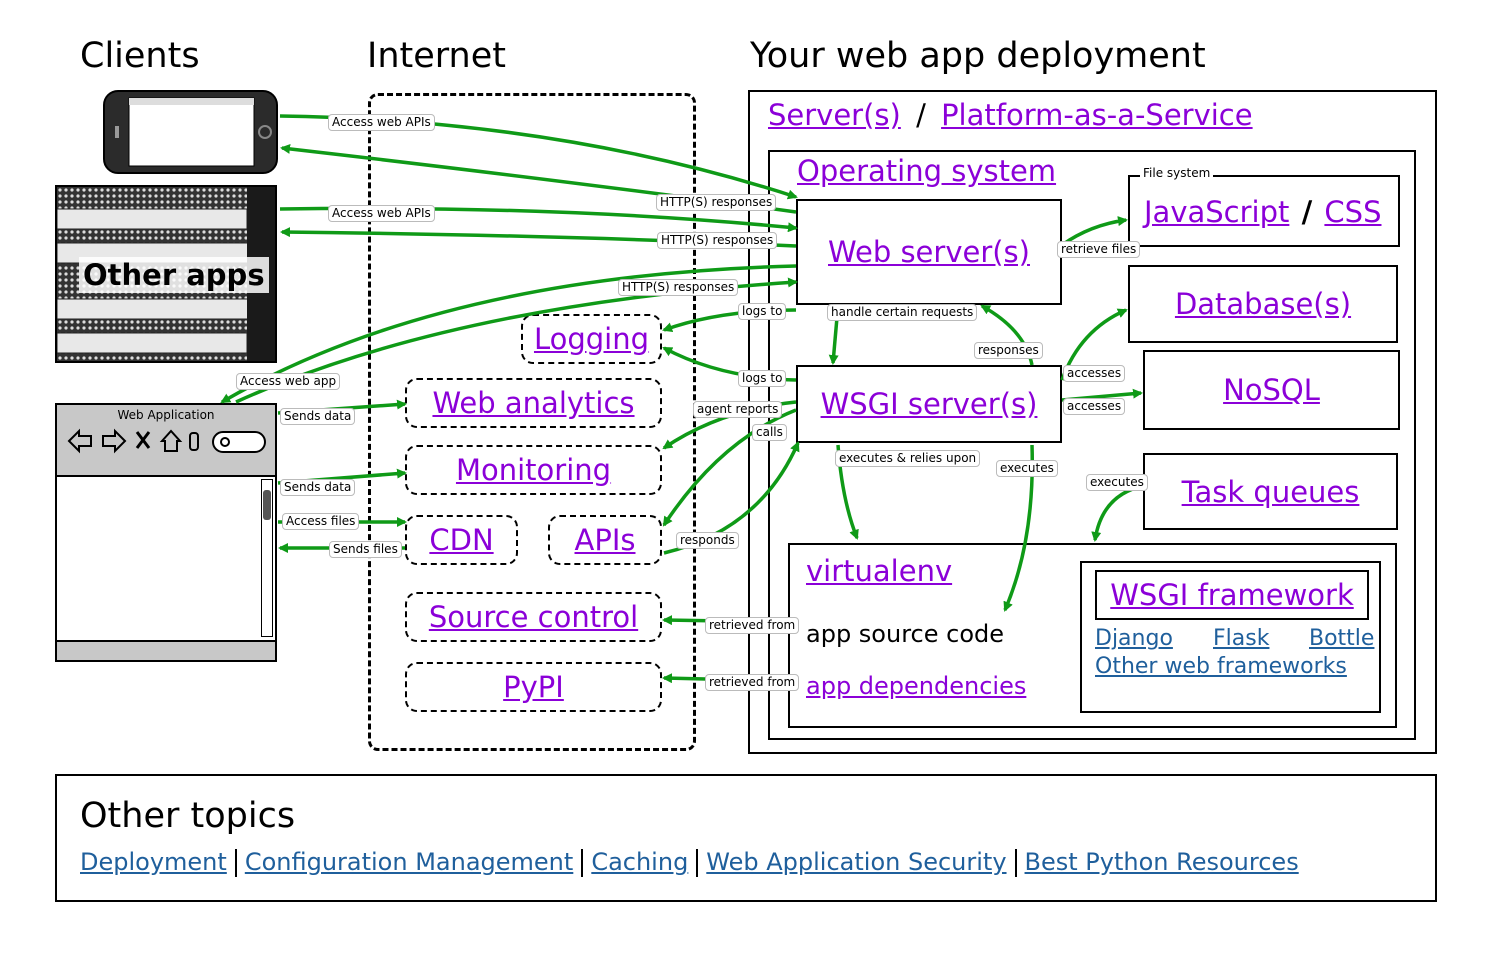 The image size is (1495, 970). I want to click on topic-link-caching: Caching, so click(639, 862).